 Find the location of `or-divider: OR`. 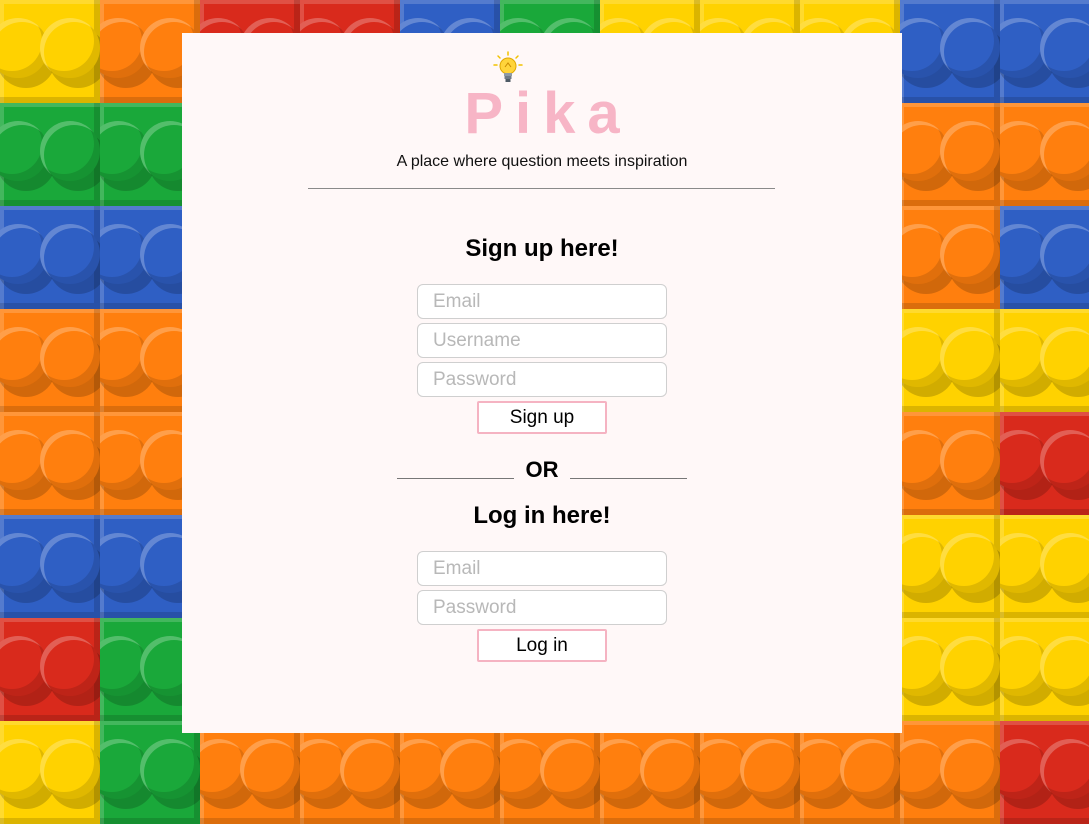

or-divider: OR is located at coordinates (542, 471).